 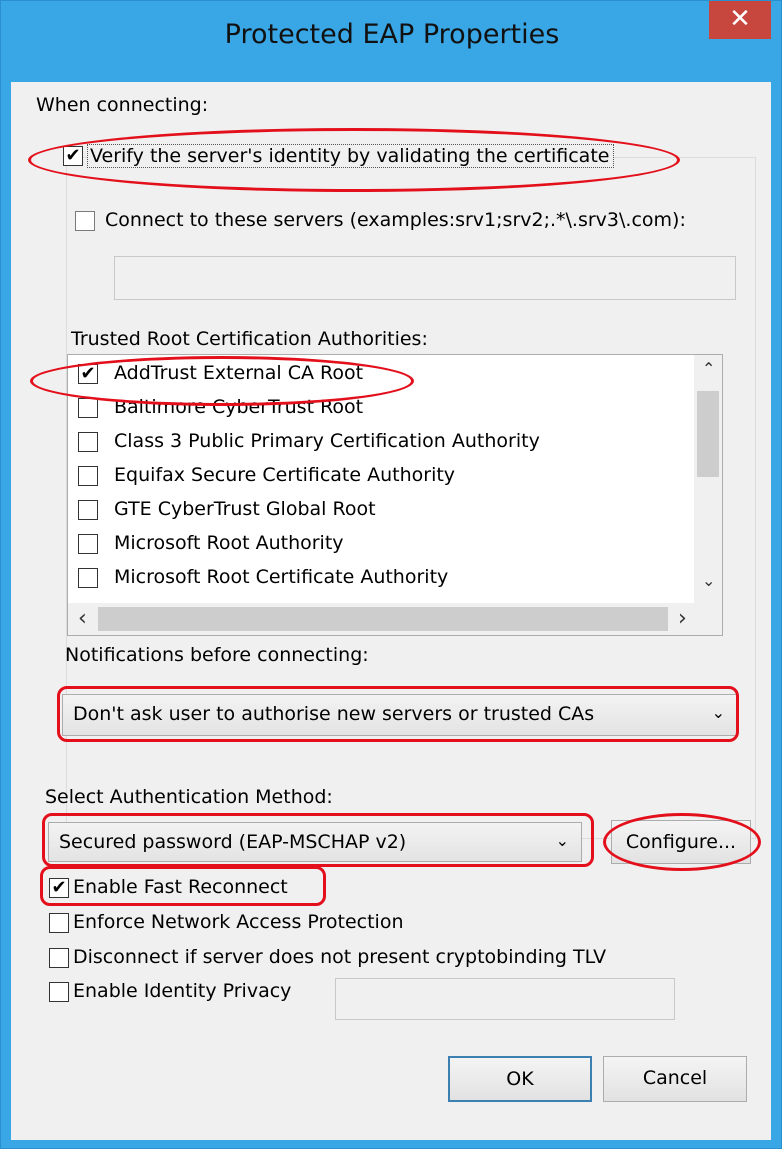 I want to click on vertical-scrollbar: ⌃ ⌄, so click(x=708, y=479).